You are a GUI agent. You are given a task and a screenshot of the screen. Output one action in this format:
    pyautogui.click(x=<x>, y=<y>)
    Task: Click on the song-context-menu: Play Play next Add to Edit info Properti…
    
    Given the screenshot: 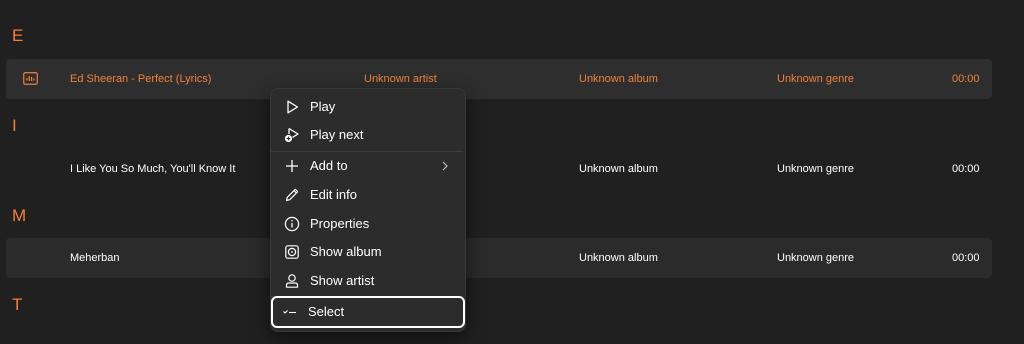 What is the action you would take?
    pyautogui.click(x=368, y=210)
    